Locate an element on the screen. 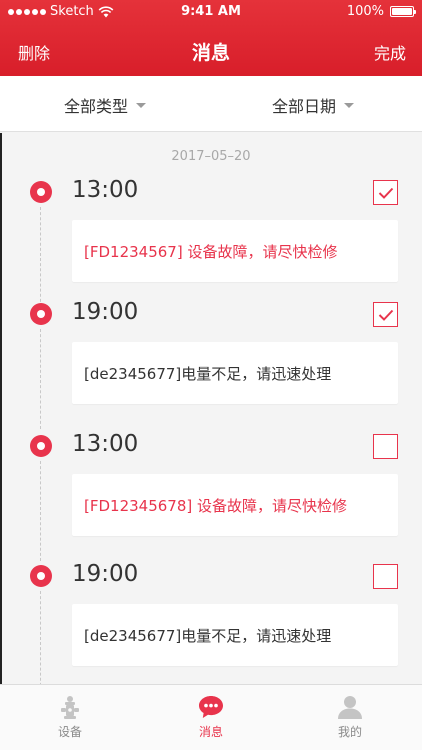 Image resolution: width=422 pixels, height=750 pixels. message-card: [FD12345678] 设备故障，请尽快检修 is located at coordinates (235, 505).